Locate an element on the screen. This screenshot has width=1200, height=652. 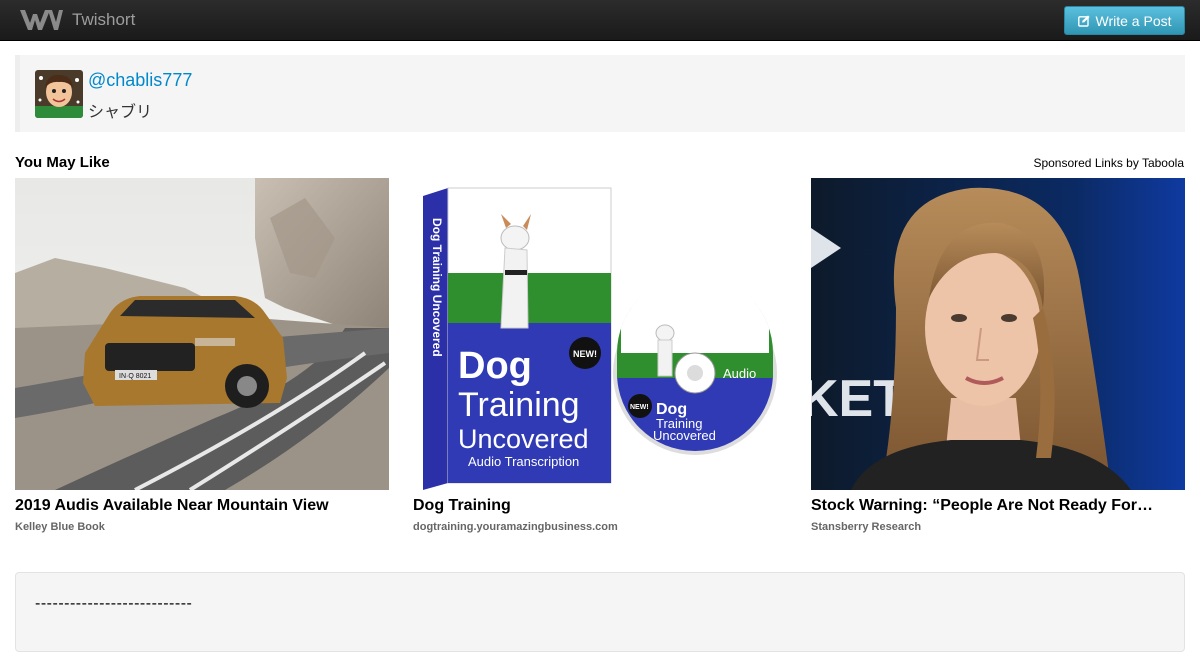
book-new-badge: NEW! is located at coordinates (585, 354).